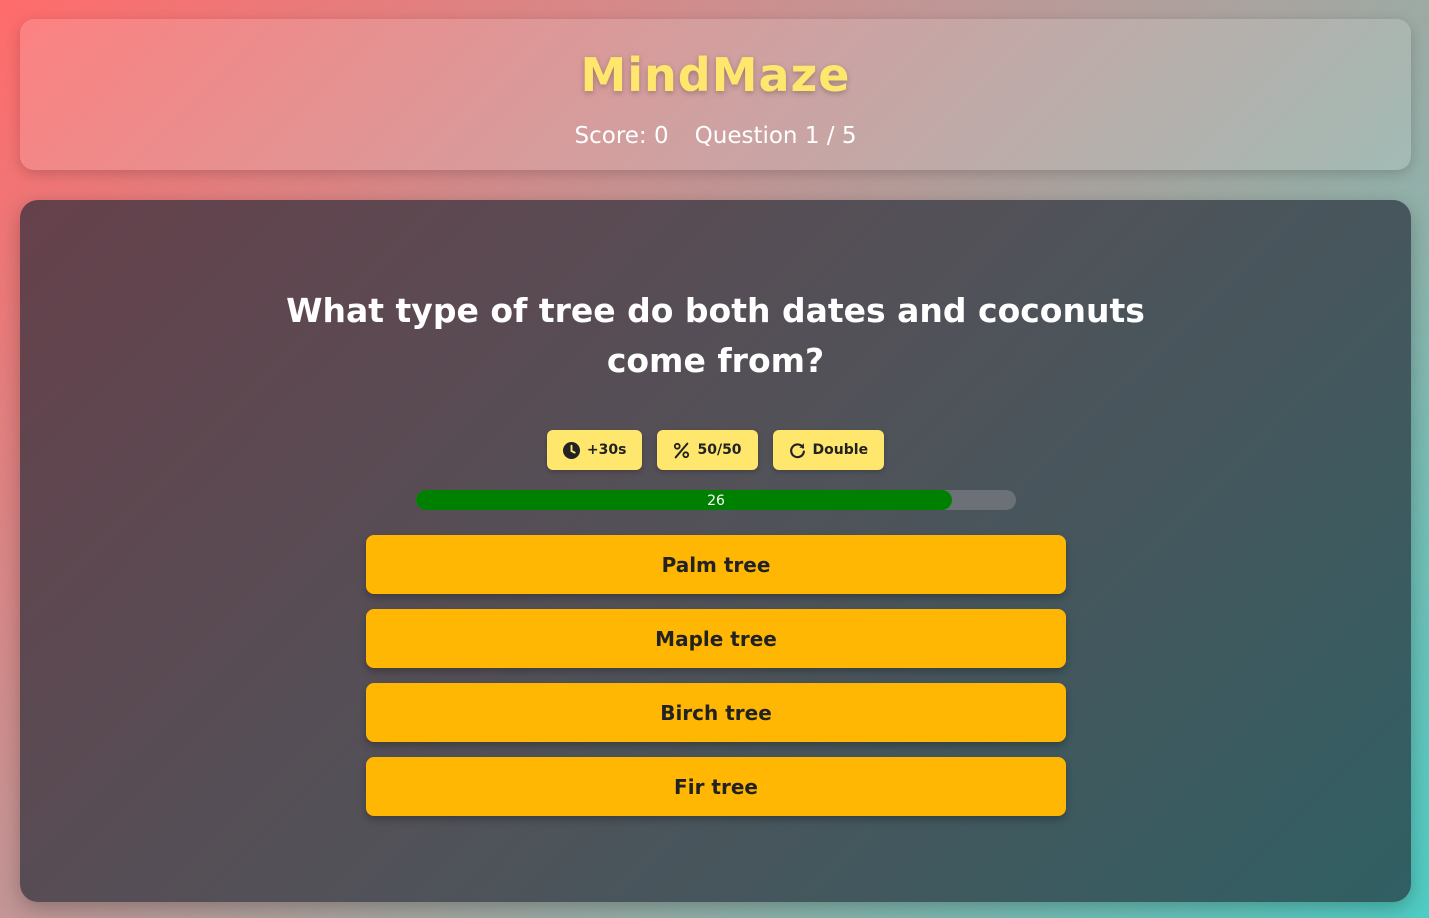 The width and height of the screenshot is (1429, 918). I want to click on score-label: Score: 0, so click(621, 136).